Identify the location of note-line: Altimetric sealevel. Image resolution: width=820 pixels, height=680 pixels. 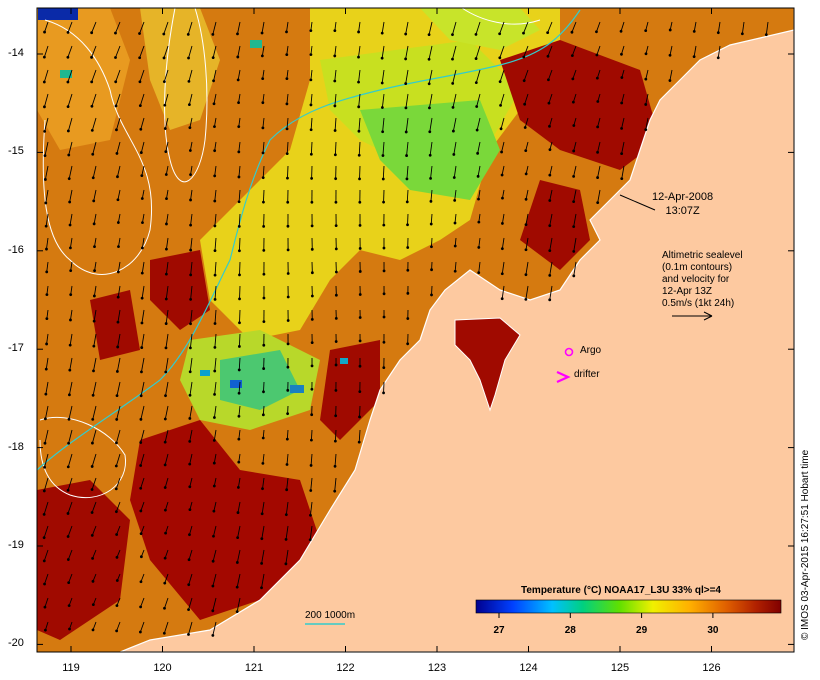
(702, 255).